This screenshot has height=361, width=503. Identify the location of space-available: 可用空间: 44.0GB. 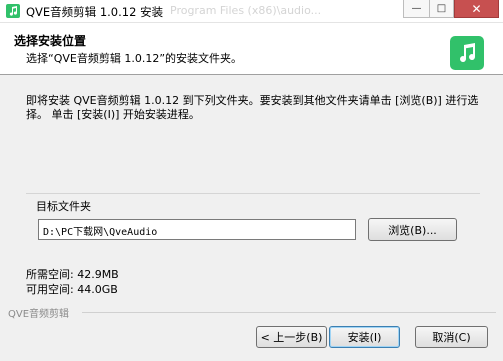
(72, 289).